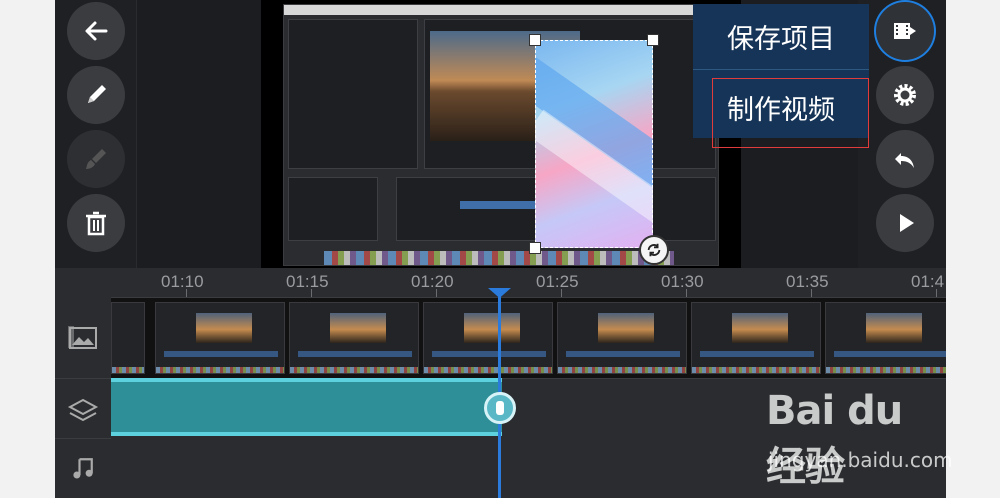  Describe the element at coordinates (333, 209) in the screenshot. I see `screen-project-panel` at that location.